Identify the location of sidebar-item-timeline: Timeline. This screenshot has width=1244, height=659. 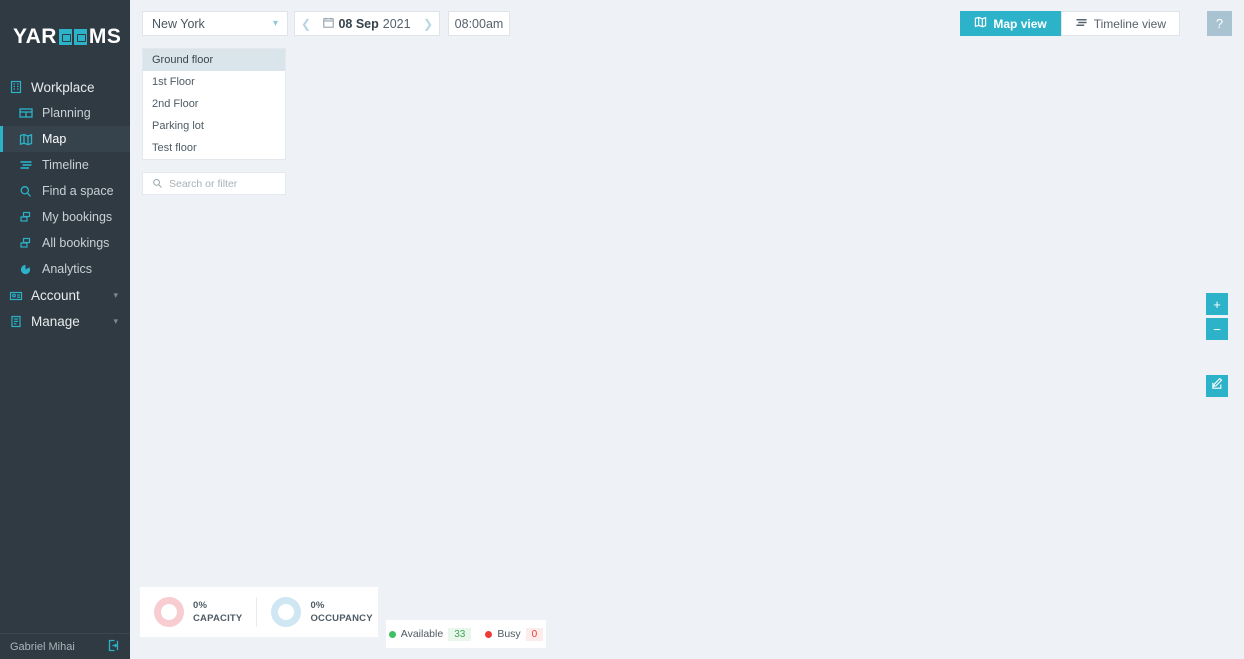
(65, 165).